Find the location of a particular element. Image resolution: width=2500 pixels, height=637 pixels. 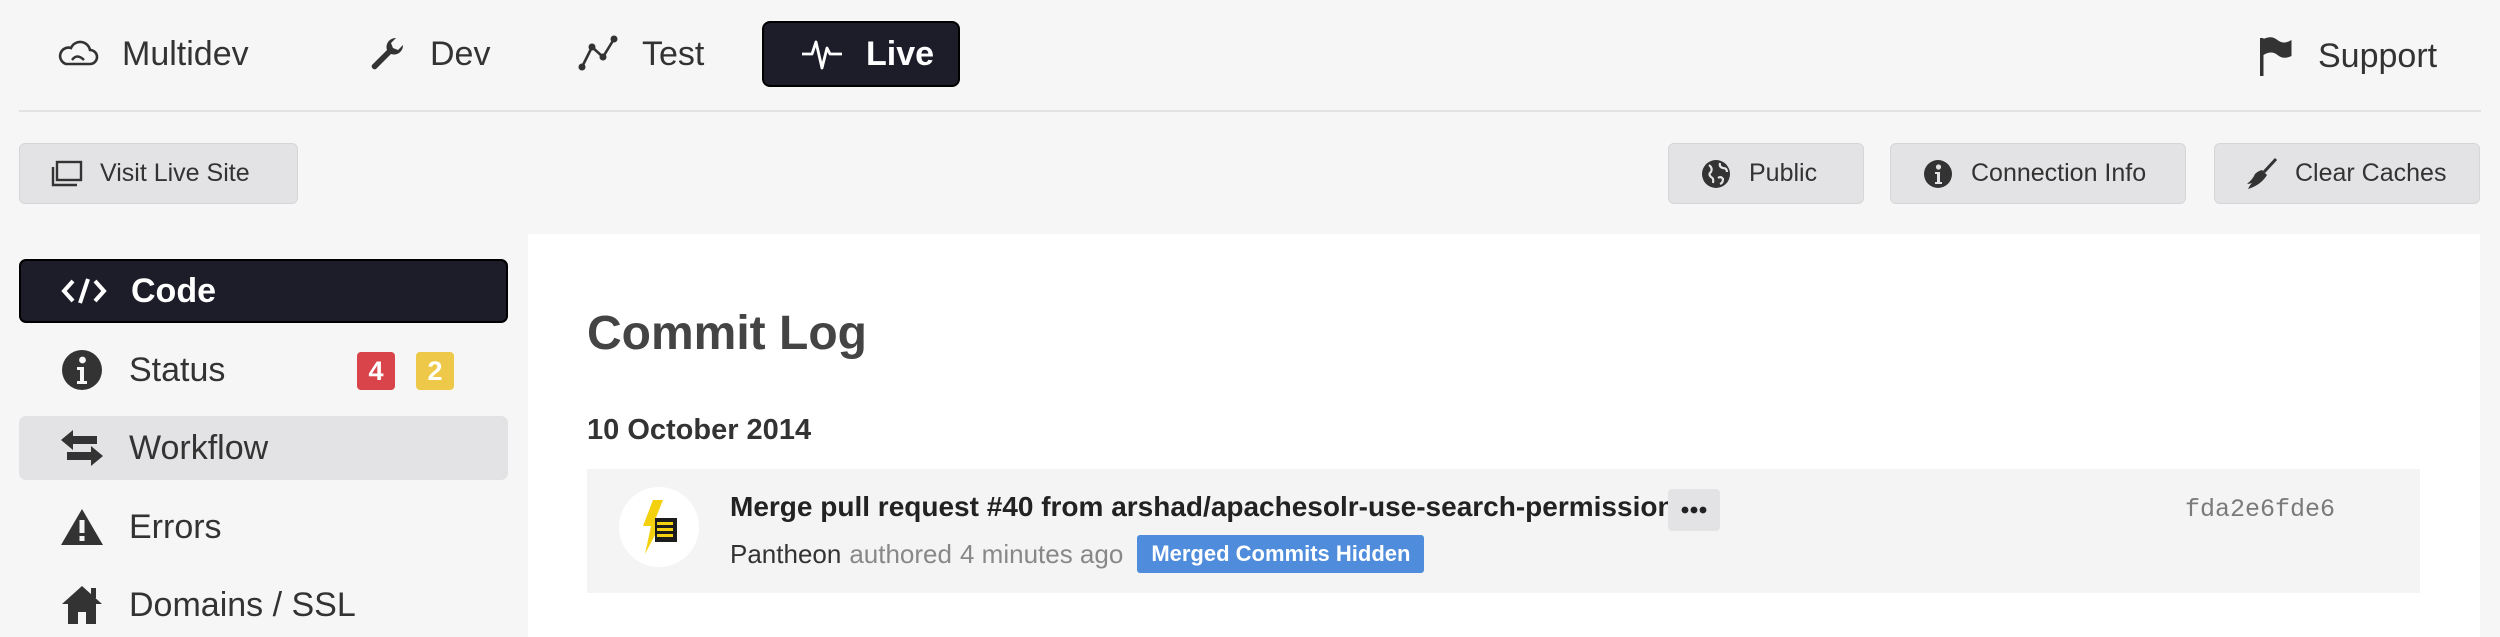

home-icon is located at coordinates (82, 605).